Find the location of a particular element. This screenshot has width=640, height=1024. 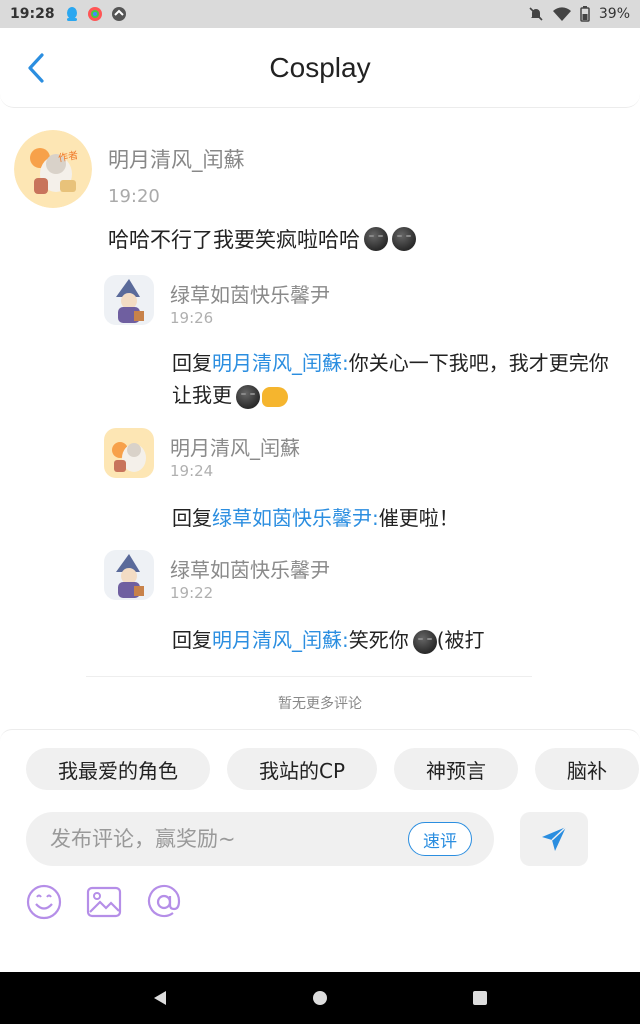

qq-notification-icon is located at coordinates (71, 14).